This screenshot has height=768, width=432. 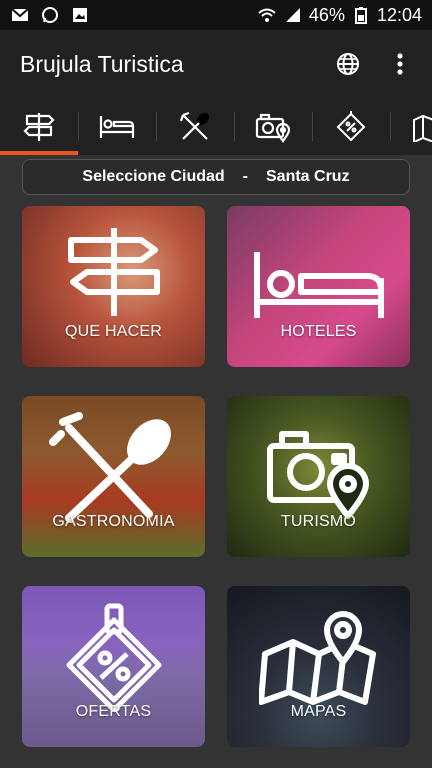 I want to click on tile-label: TURISMO, so click(x=318, y=521).